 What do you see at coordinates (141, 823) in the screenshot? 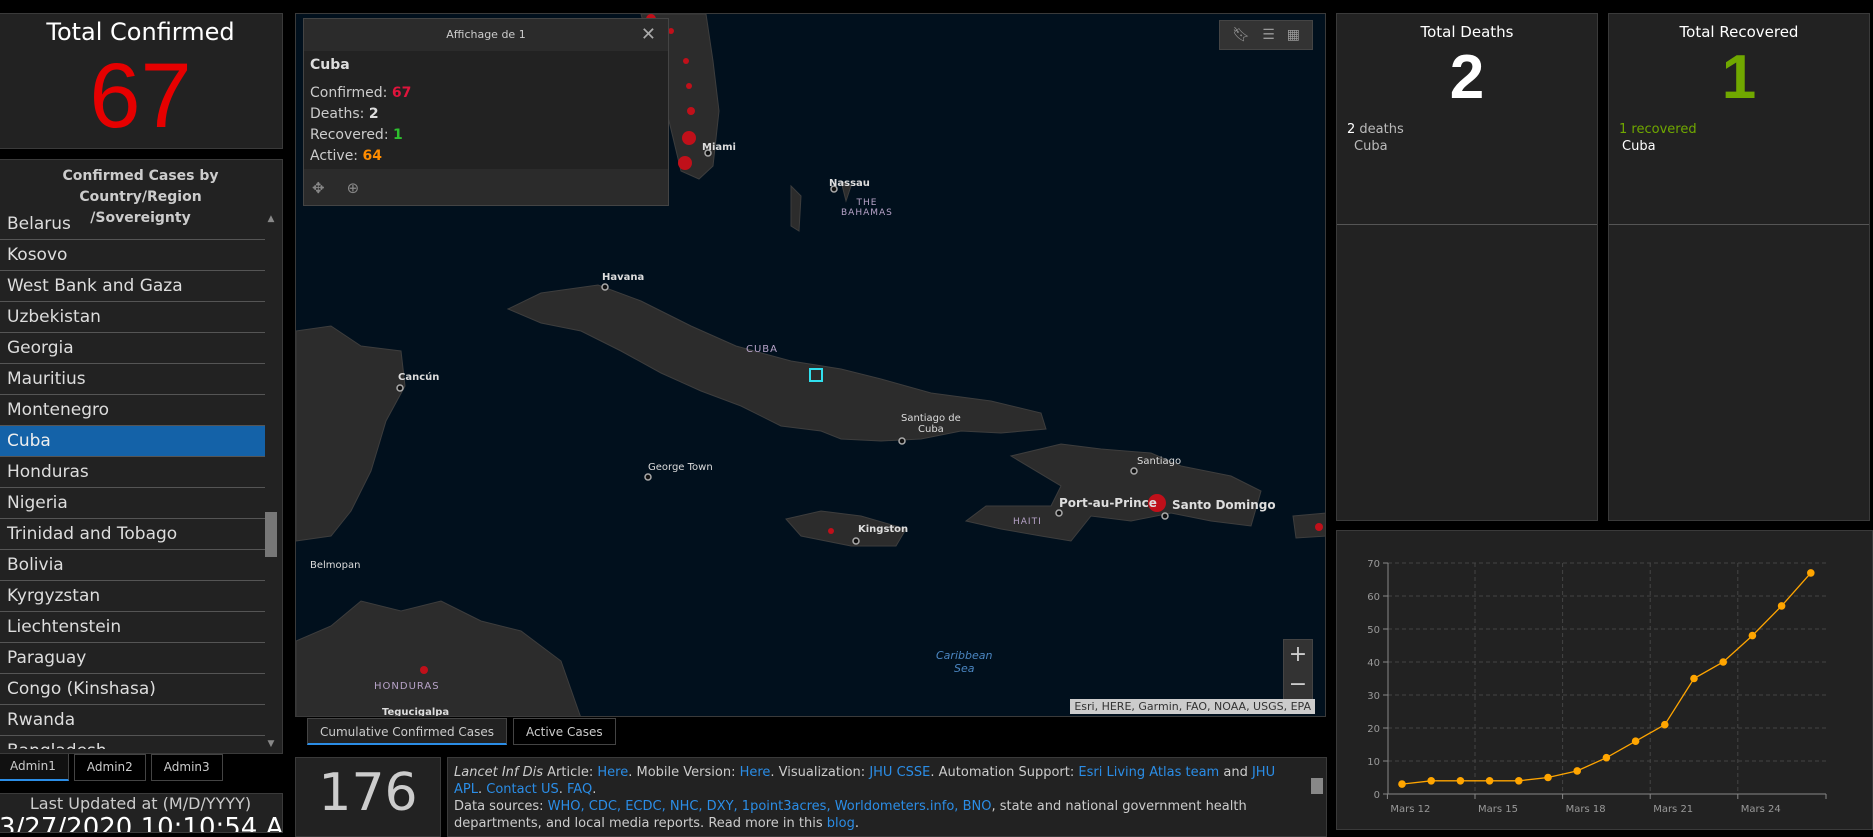
I see `last-updated-value: 3/27/2020 10:10:54 AM` at bounding box center [141, 823].